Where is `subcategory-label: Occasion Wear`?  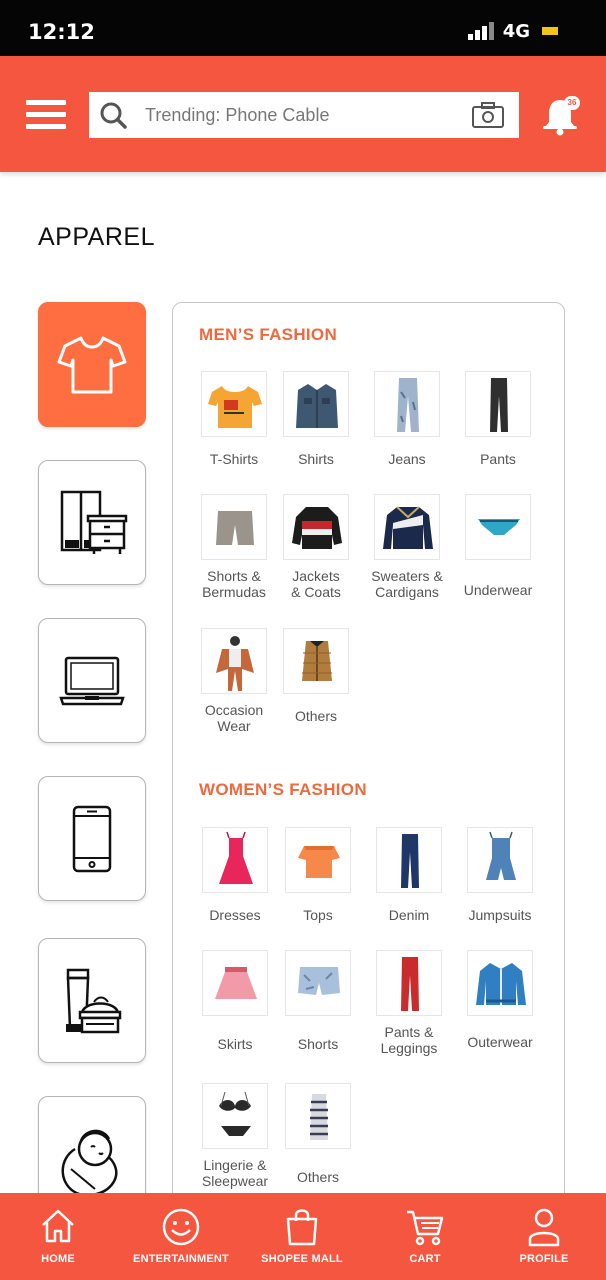
subcategory-label: Occasion Wear is located at coordinates (234, 718).